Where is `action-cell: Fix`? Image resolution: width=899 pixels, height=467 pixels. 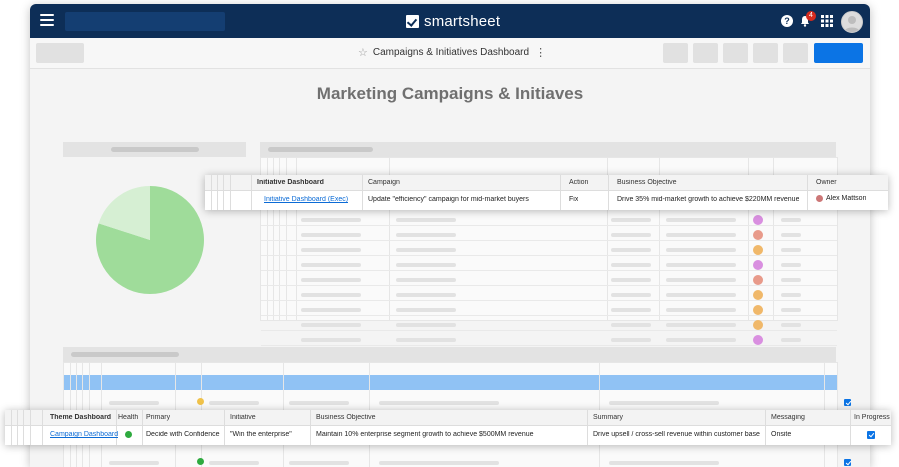 action-cell: Fix is located at coordinates (574, 199).